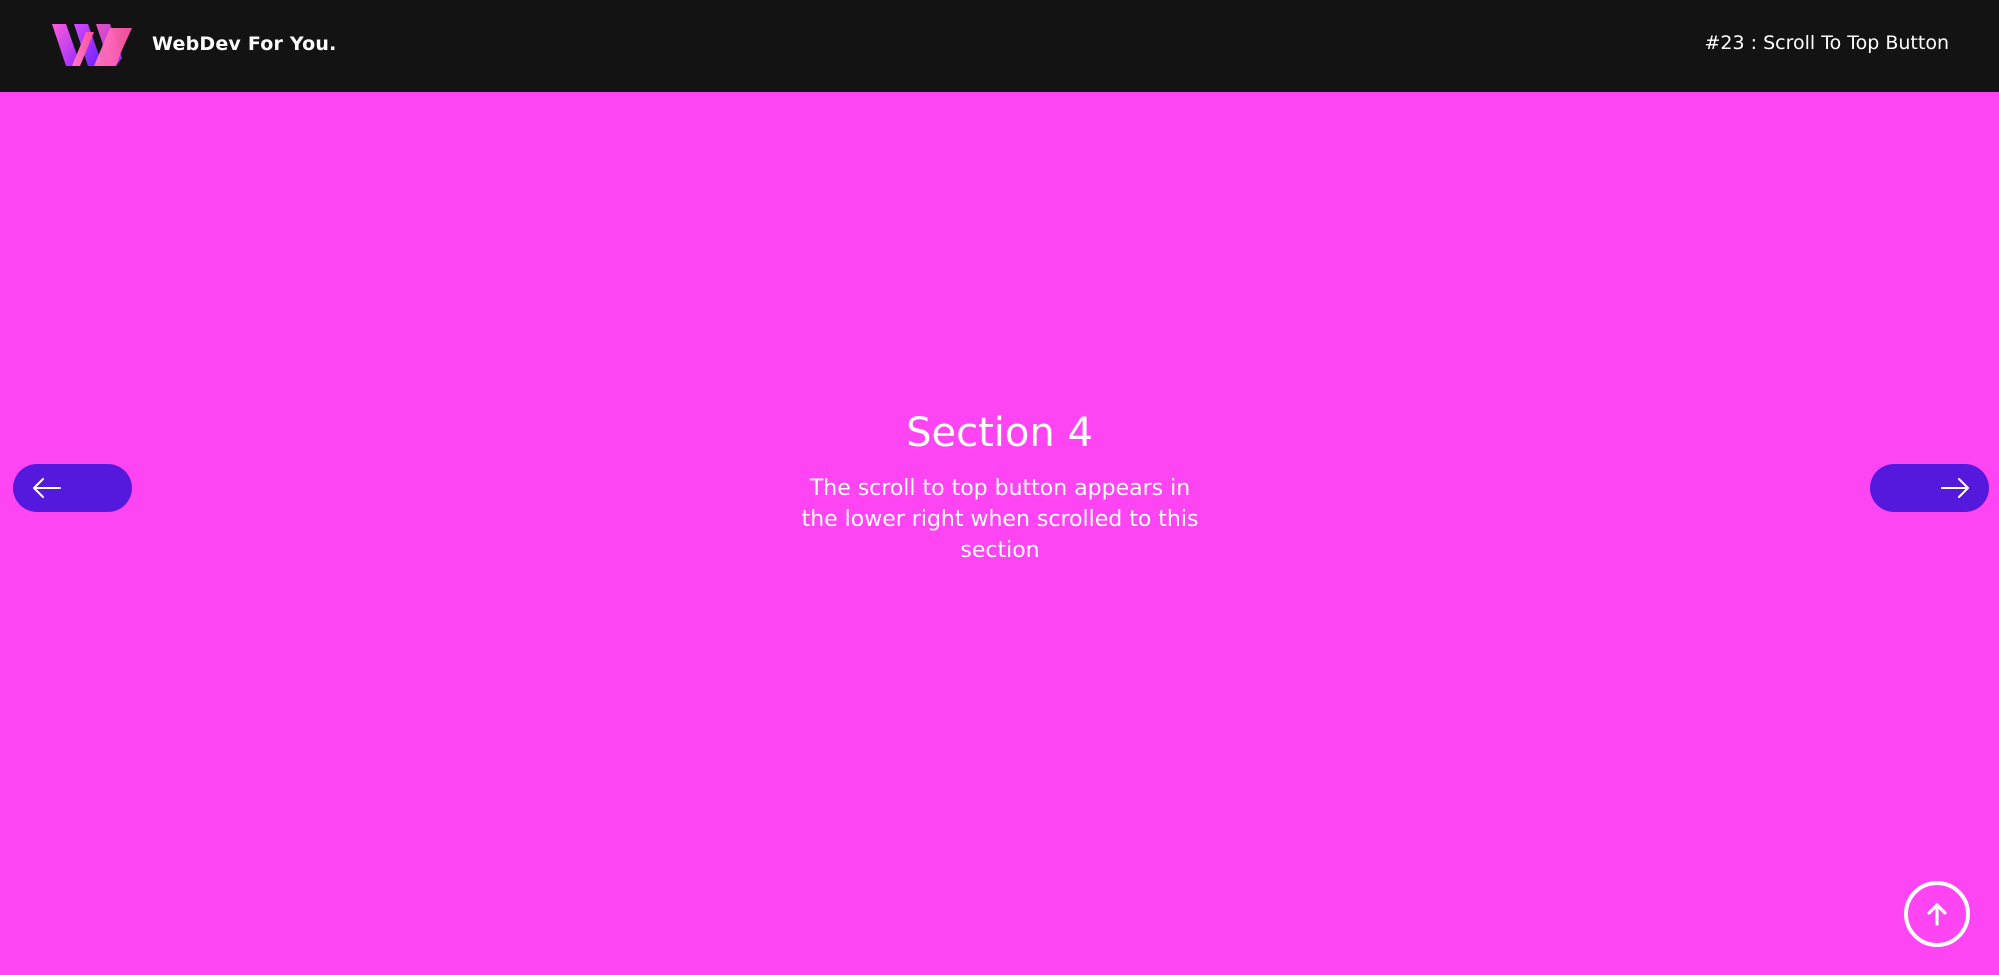  What do you see at coordinates (47, 488) in the screenshot?
I see `arrow-left-icon` at bounding box center [47, 488].